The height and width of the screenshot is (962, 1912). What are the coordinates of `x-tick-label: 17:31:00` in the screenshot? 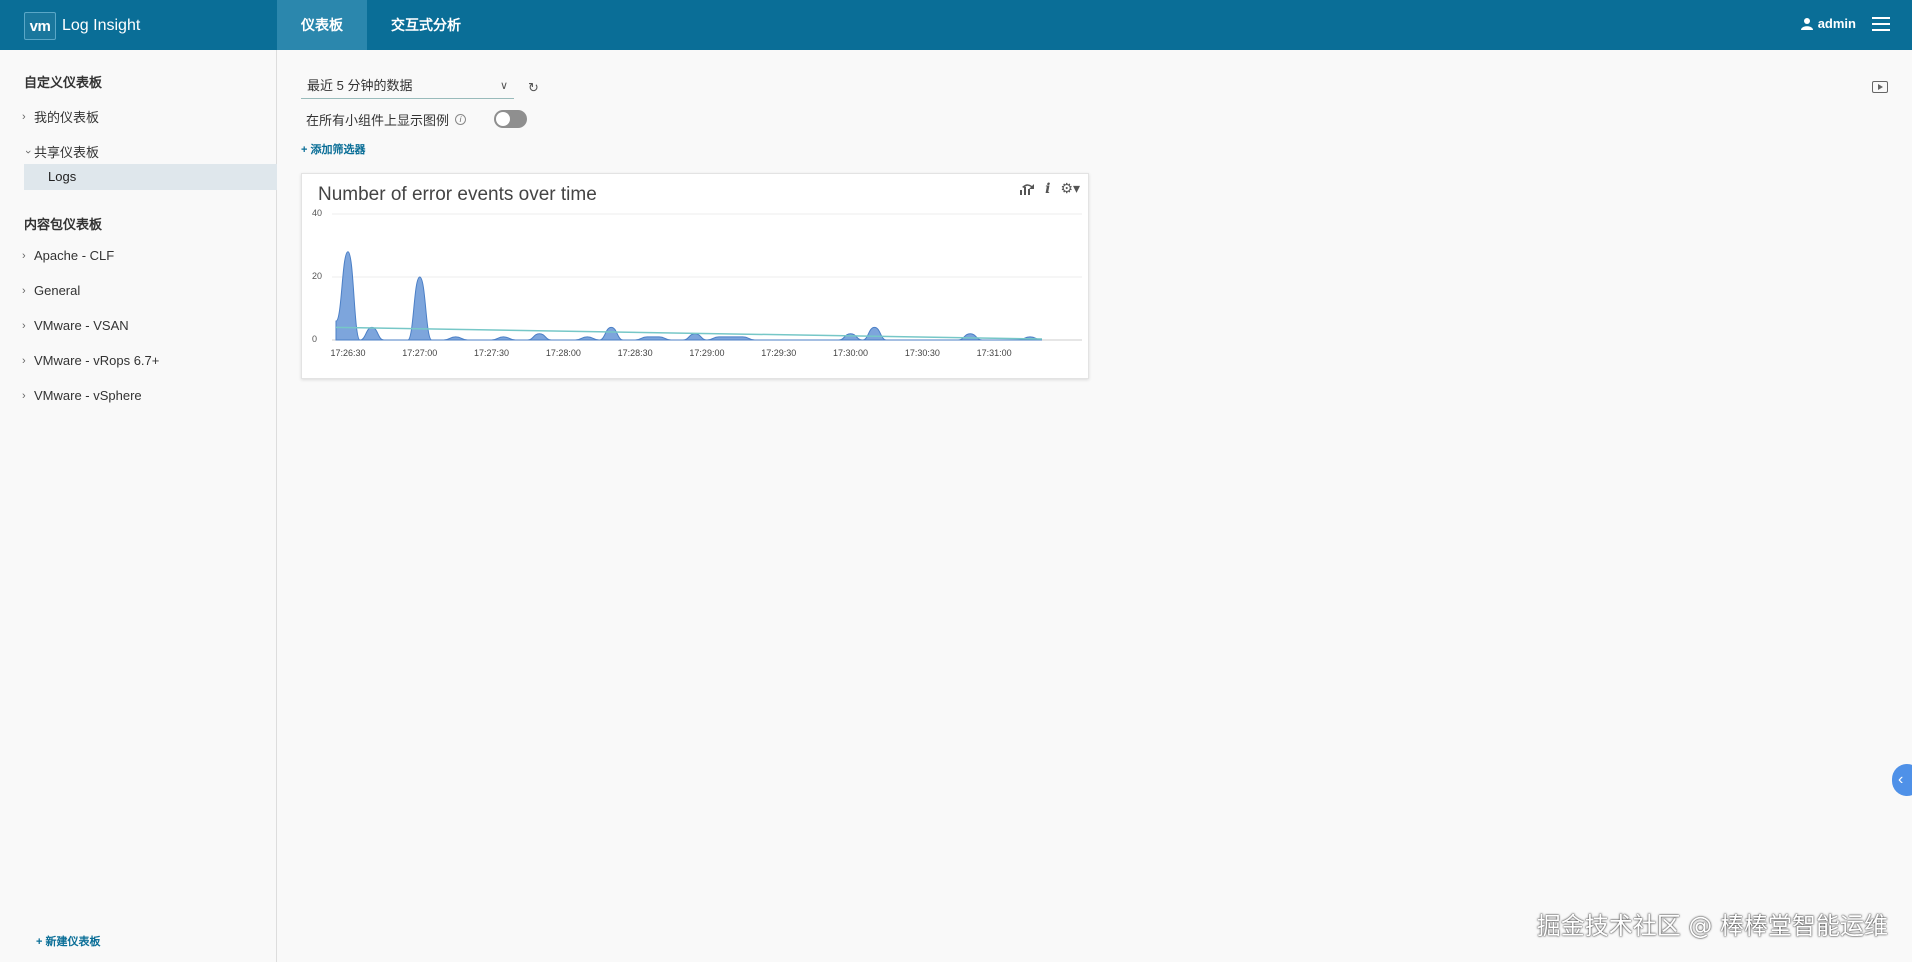 It's located at (994, 353).